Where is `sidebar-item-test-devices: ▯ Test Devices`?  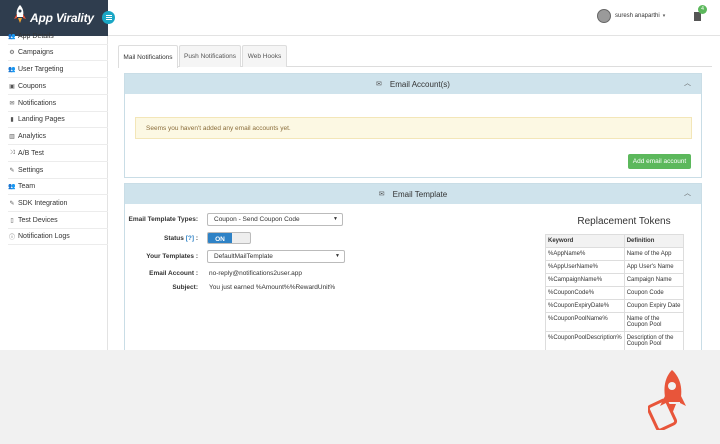 sidebar-item-test-devices: ▯ Test Devices is located at coordinates (58, 220).